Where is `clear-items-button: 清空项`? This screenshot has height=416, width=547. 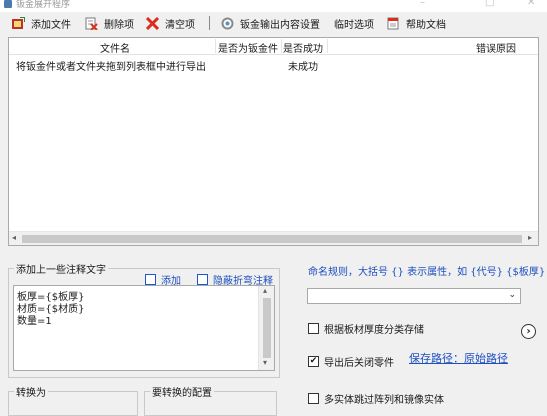 clear-items-button: 清空项 is located at coordinates (170, 23).